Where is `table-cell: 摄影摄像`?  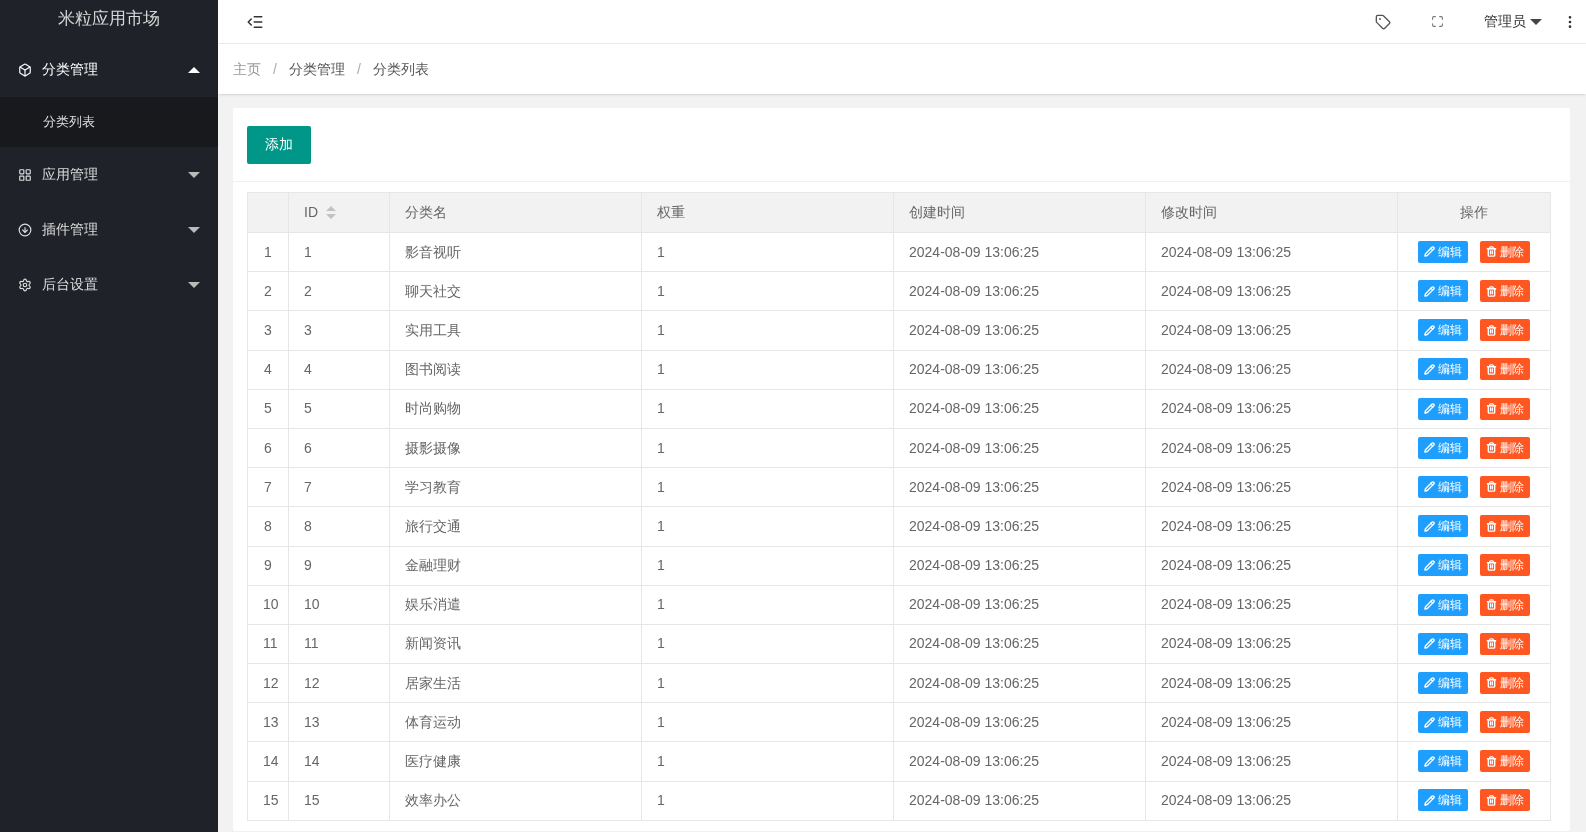
table-cell: 摄影摄像 is located at coordinates (515, 448).